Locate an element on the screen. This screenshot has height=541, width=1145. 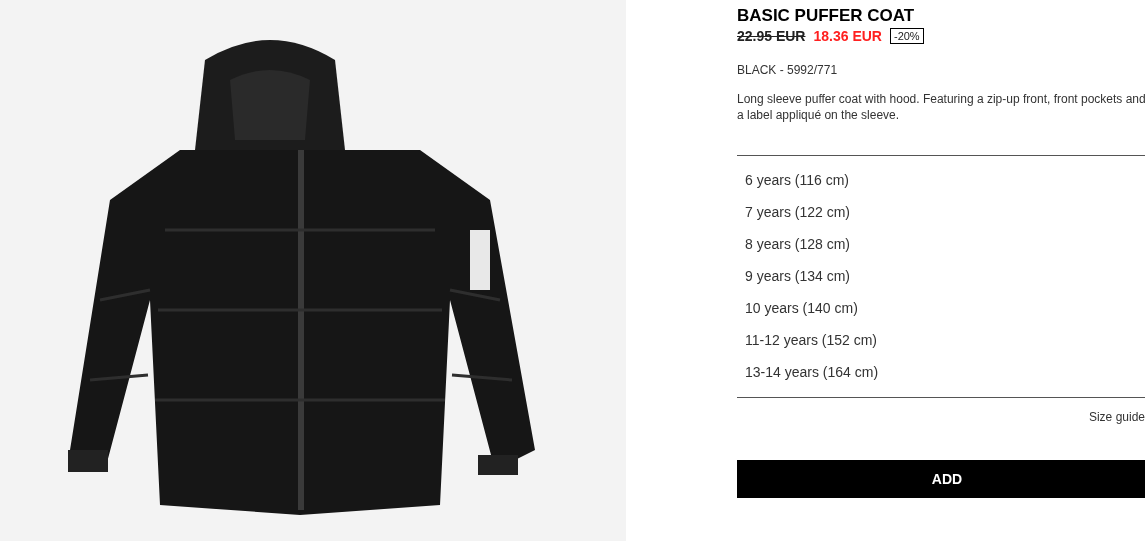
product-description: Long sleeve puffer coat with hood. Featuring a zip-up front, front pockets and a label appliqué on the sleeve. is located at coordinates (941, 107).